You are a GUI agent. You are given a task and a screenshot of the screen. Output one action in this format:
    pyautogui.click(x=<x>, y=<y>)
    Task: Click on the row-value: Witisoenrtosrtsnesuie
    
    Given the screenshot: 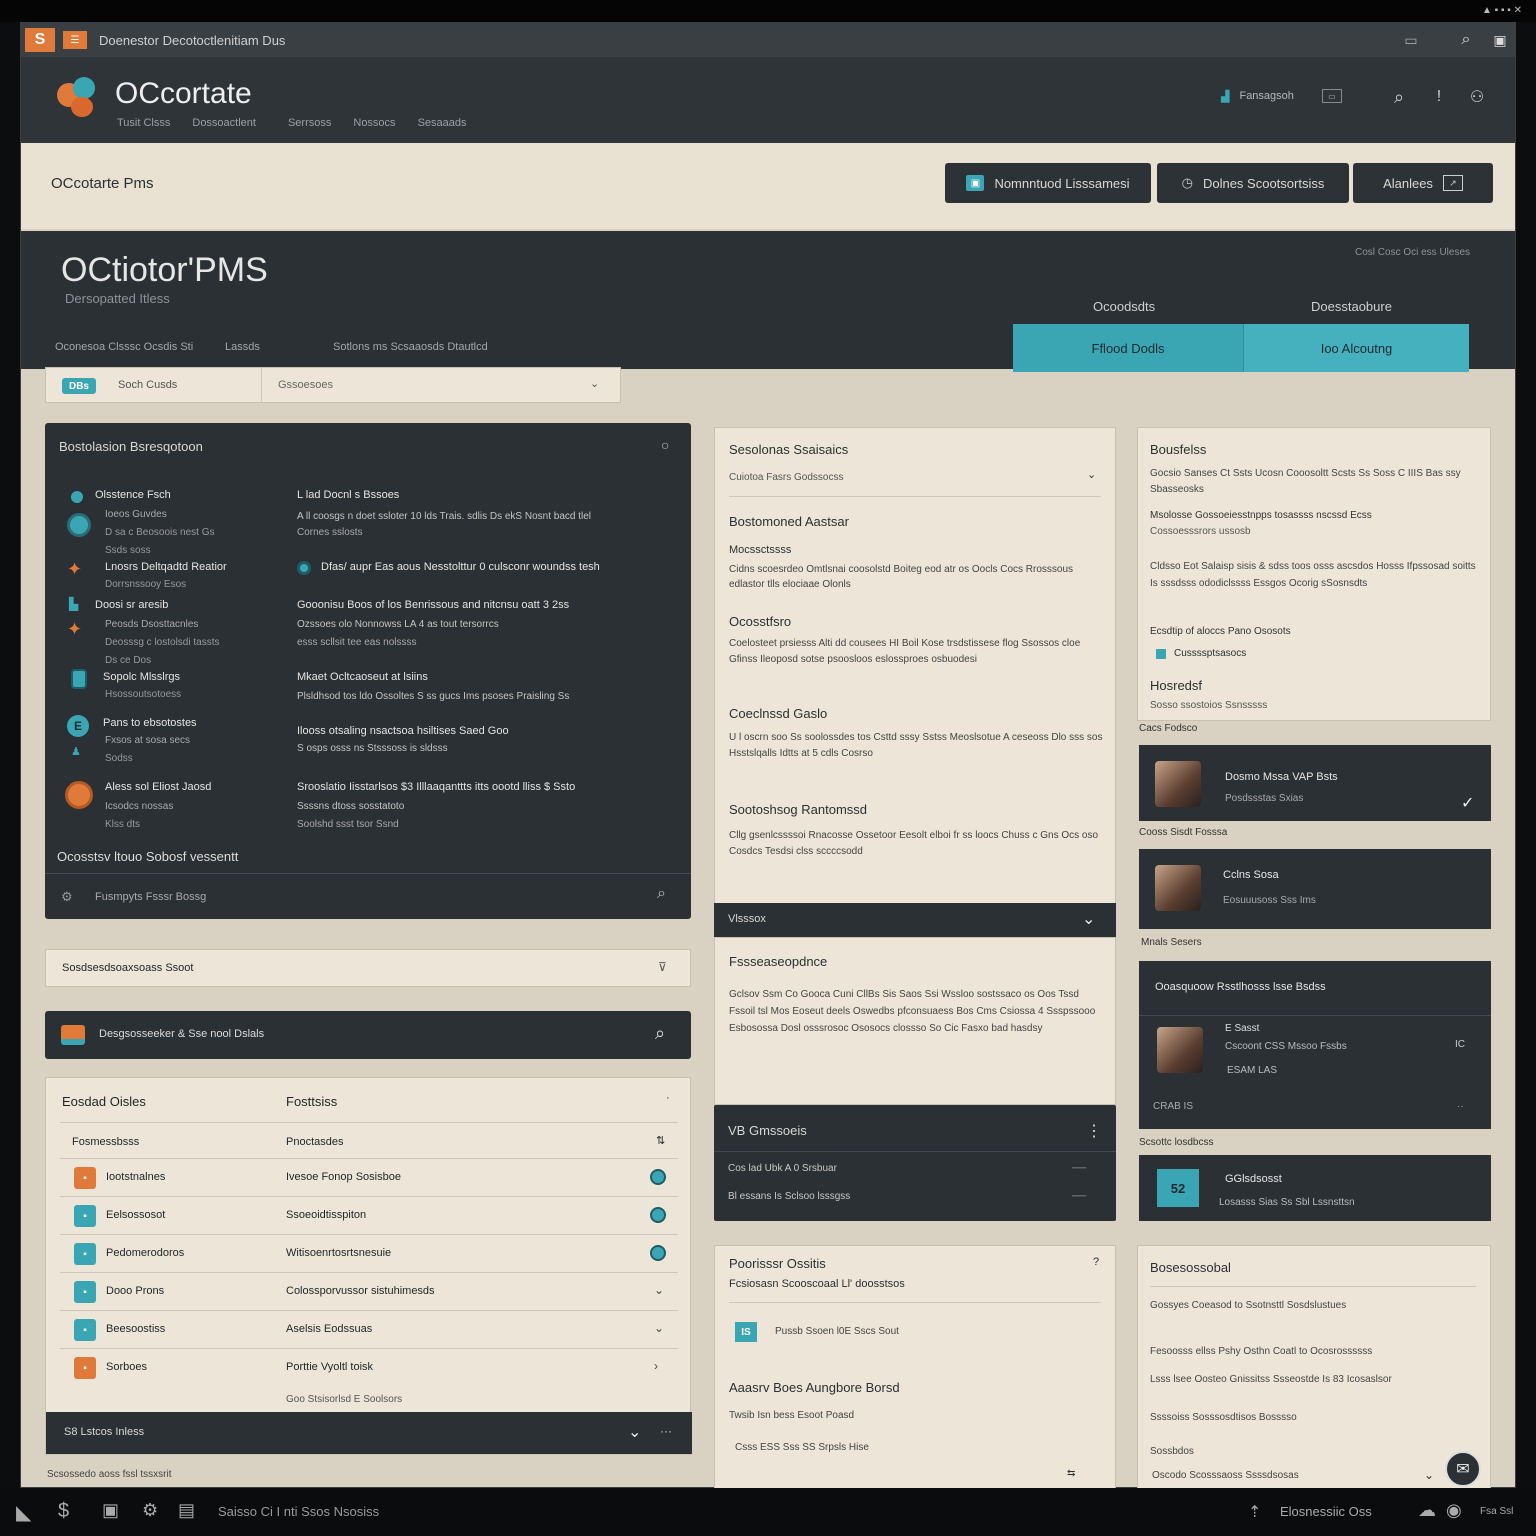 What is the action you would take?
    pyautogui.click(x=339, y=1253)
    